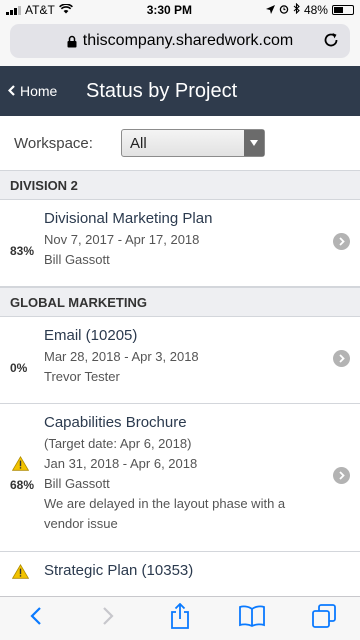 The height and width of the screenshot is (640, 360). What do you see at coordinates (118, 443) in the screenshot?
I see `project-target-date: (Target date: Apr 6, 2018)` at bounding box center [118, 443].